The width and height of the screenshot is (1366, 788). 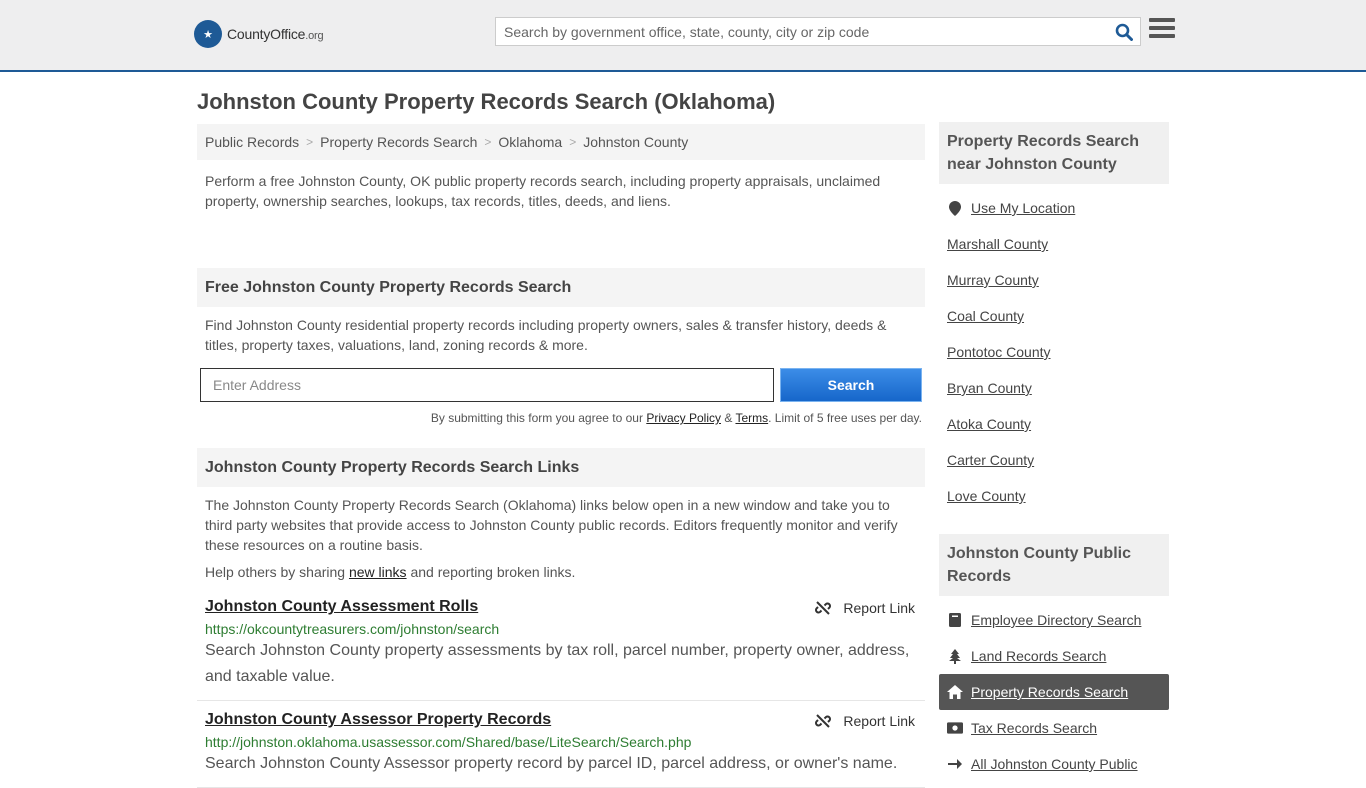 What do you see at coordinates (955, 620) in the screenshot?
I see `book-icon` at bounding box center [955, 620].